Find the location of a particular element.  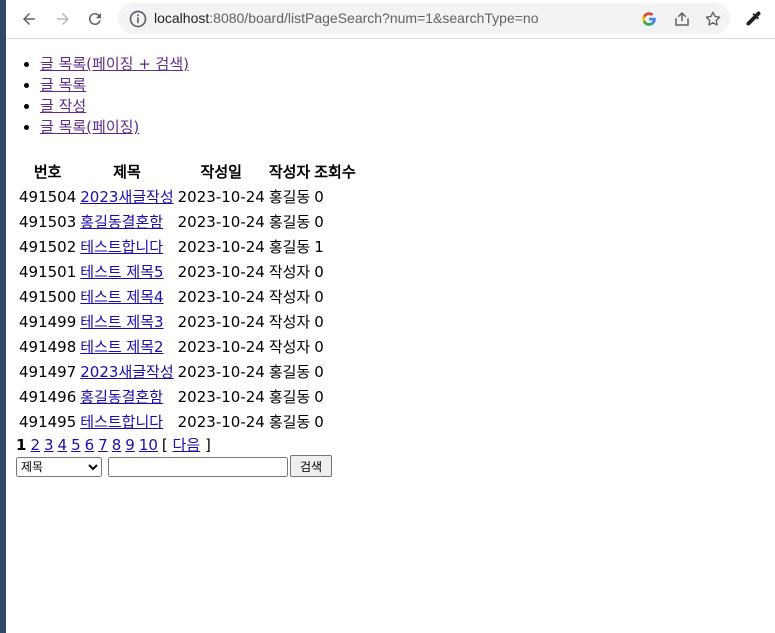

cell-number: 491497 is located at coordinates (48, 371).